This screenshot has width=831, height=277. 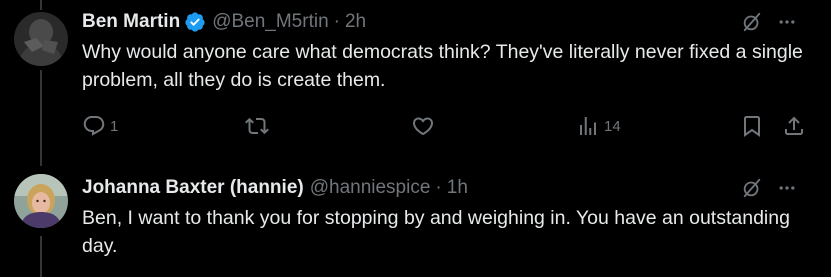 What do you see at coordinates (588, 126) in the screenshot?
I see `views-icon` at bounding box center [588, 126].